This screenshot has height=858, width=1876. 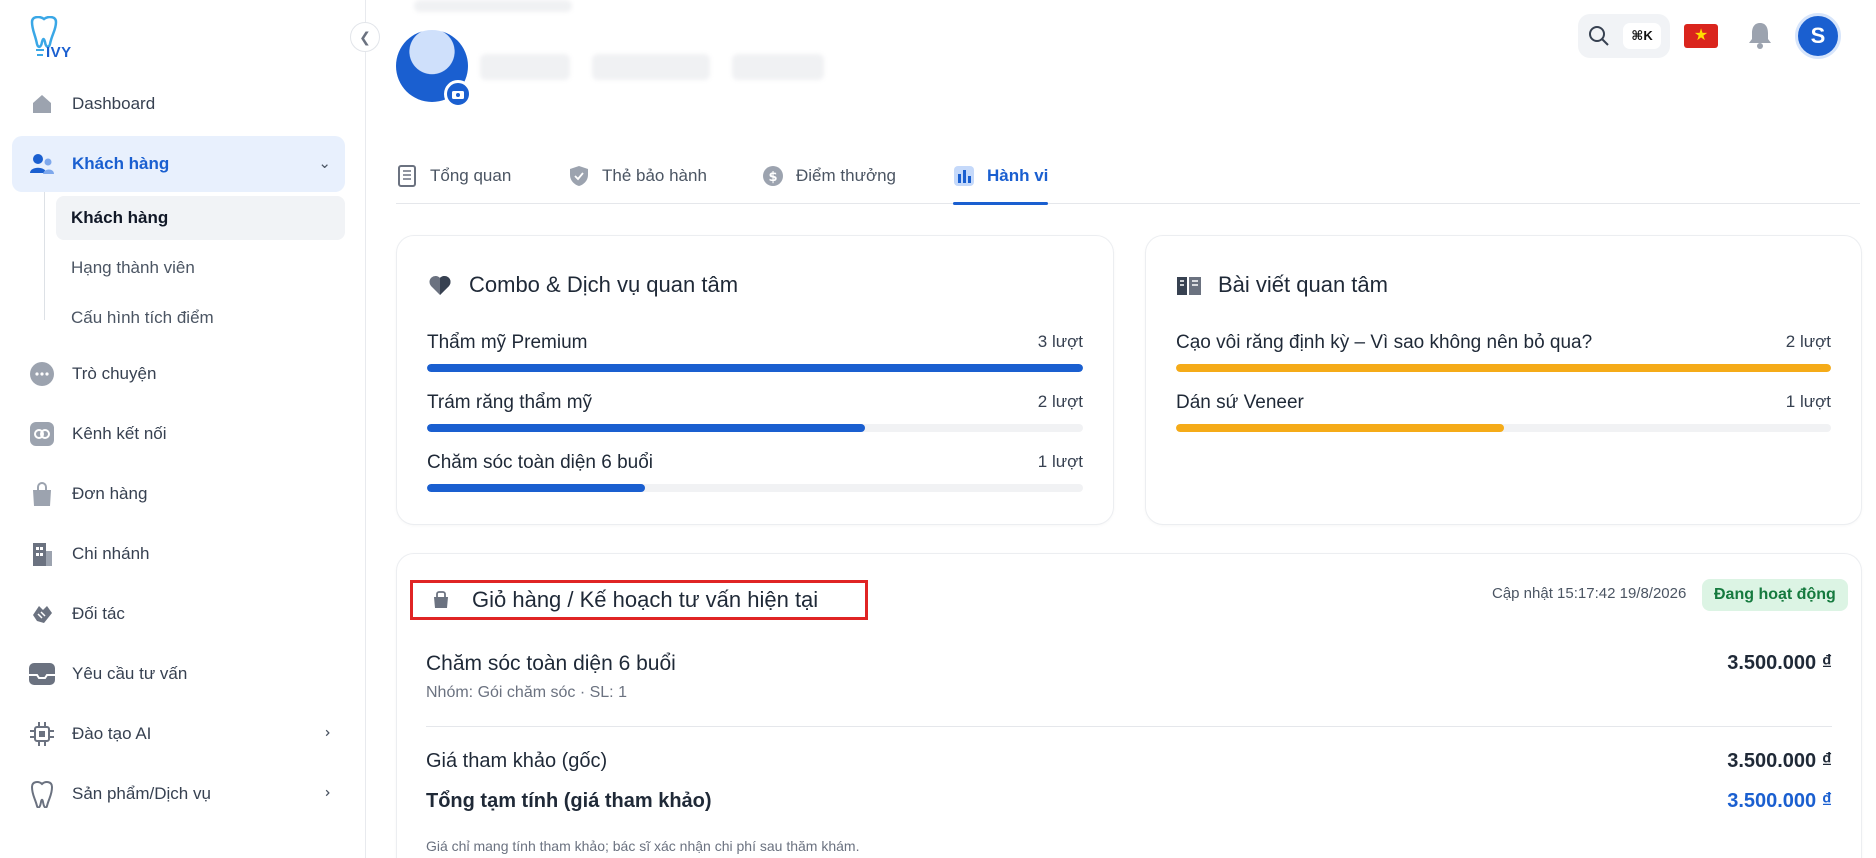 What do you see at coordinates (1775, 595) in the screenshot?
I see `status-badge: Đang hoạt động` at bounding box center [1775, 595].